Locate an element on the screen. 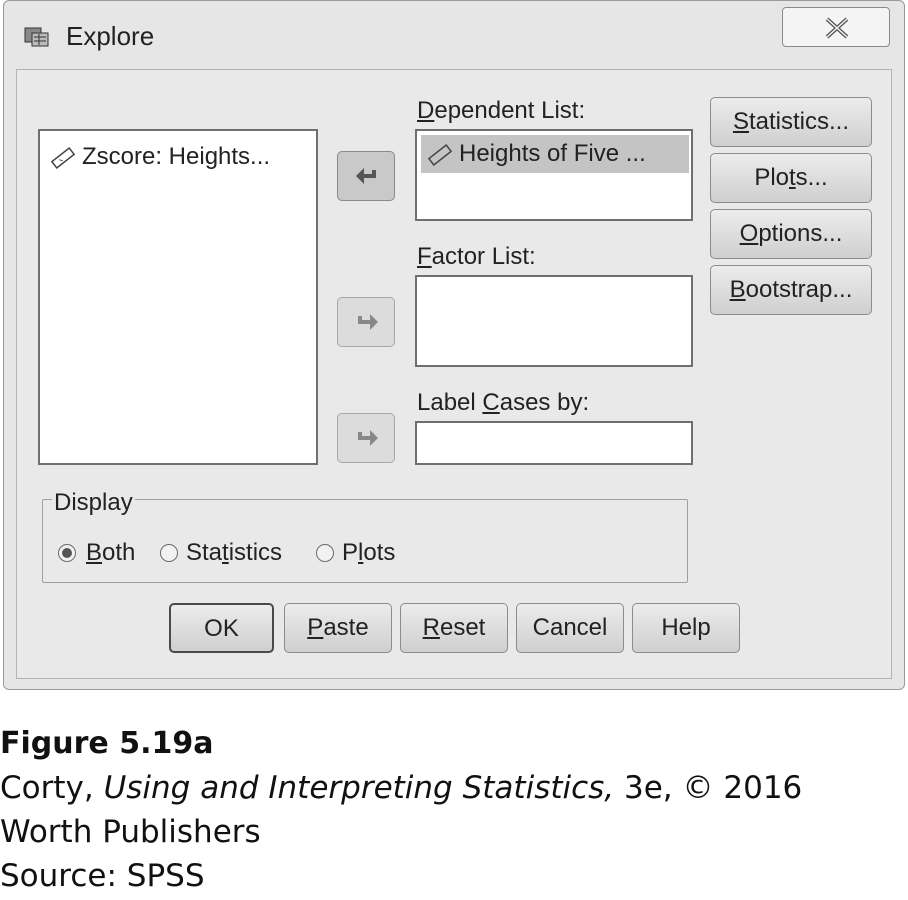 The width and height of the screenshot is (908, 900). display-legend: Display is located at coordinates (93, 503).